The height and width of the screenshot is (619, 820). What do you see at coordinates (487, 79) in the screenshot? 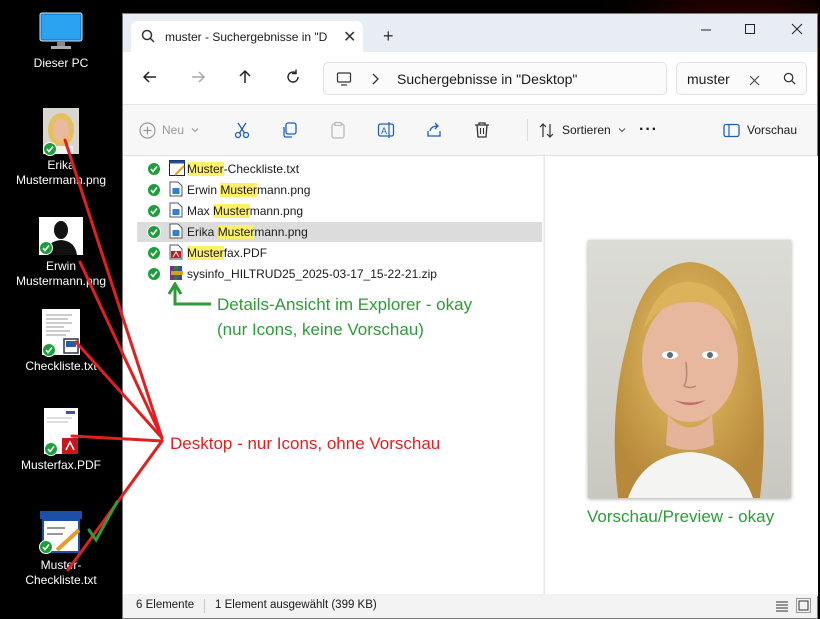
I see `breadcrumb: Suchergebnisse in "Desktop"` at bounding box center [487, 79].